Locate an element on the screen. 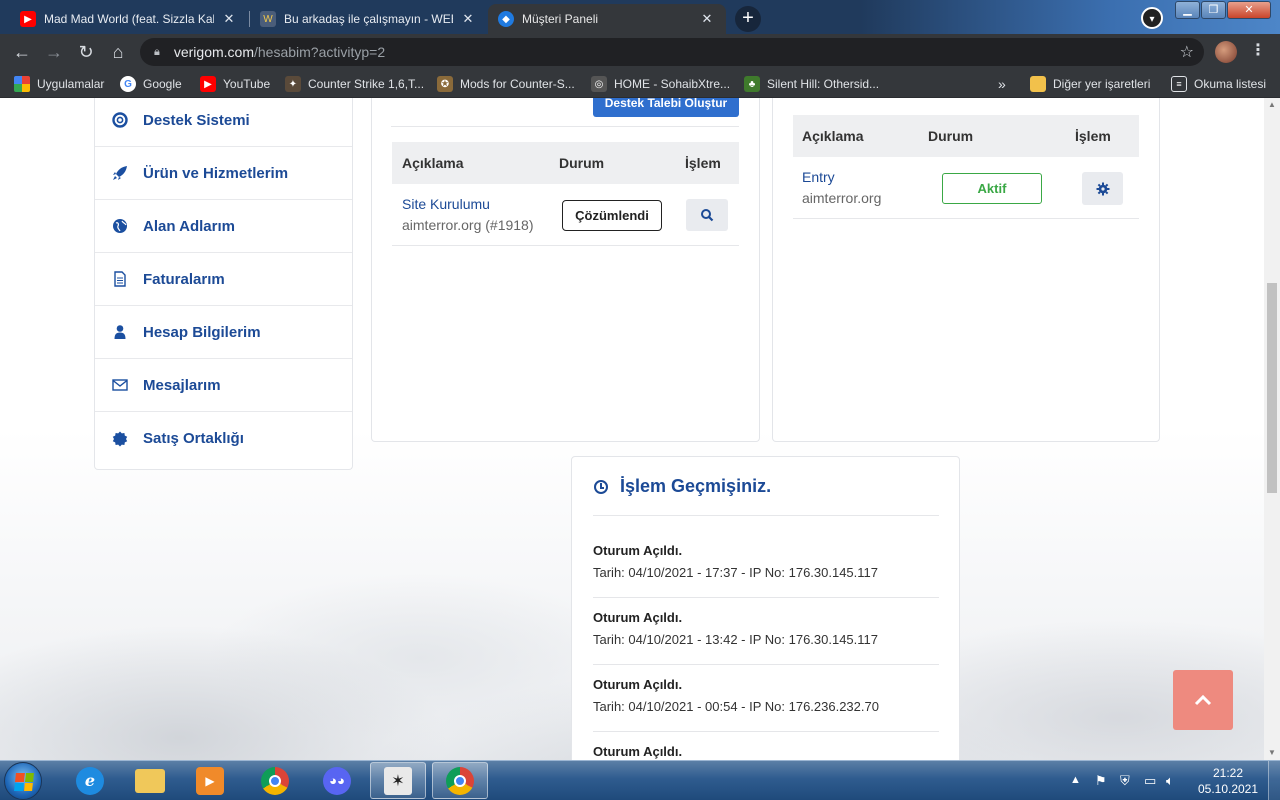  ticket-title-link: Site Kurulumu is located at coordinates (446, 204).